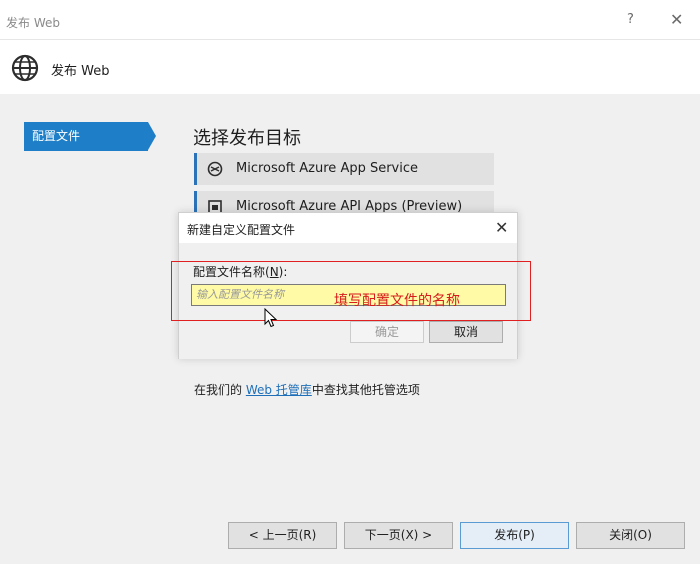 The image size is (700, 564). What do you see at coordinates (501, 227) in the screenshot?
I see `dialog-close-icon: ✕` at bounding box center [501, 227].